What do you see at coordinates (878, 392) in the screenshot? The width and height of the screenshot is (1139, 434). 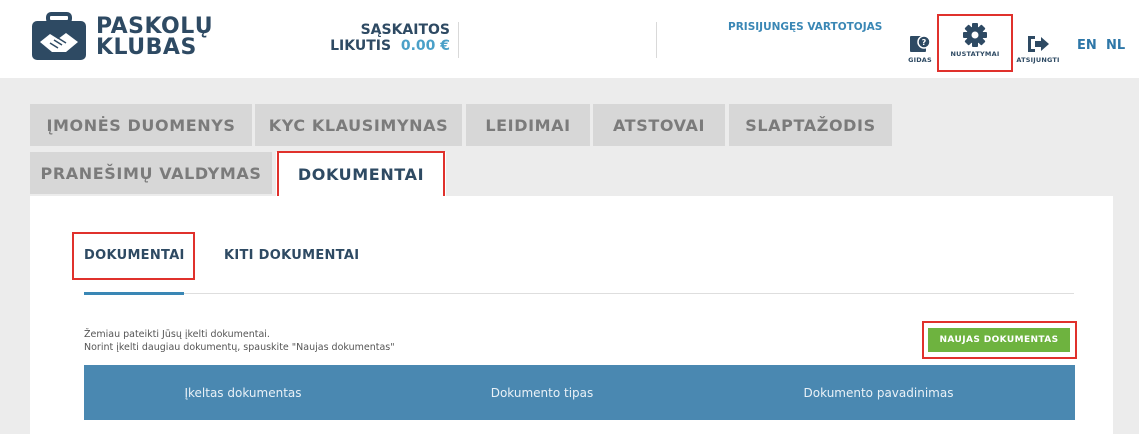 I see `column-document-name: Dokumento pavadinimas` at bounding box center [878, 392].